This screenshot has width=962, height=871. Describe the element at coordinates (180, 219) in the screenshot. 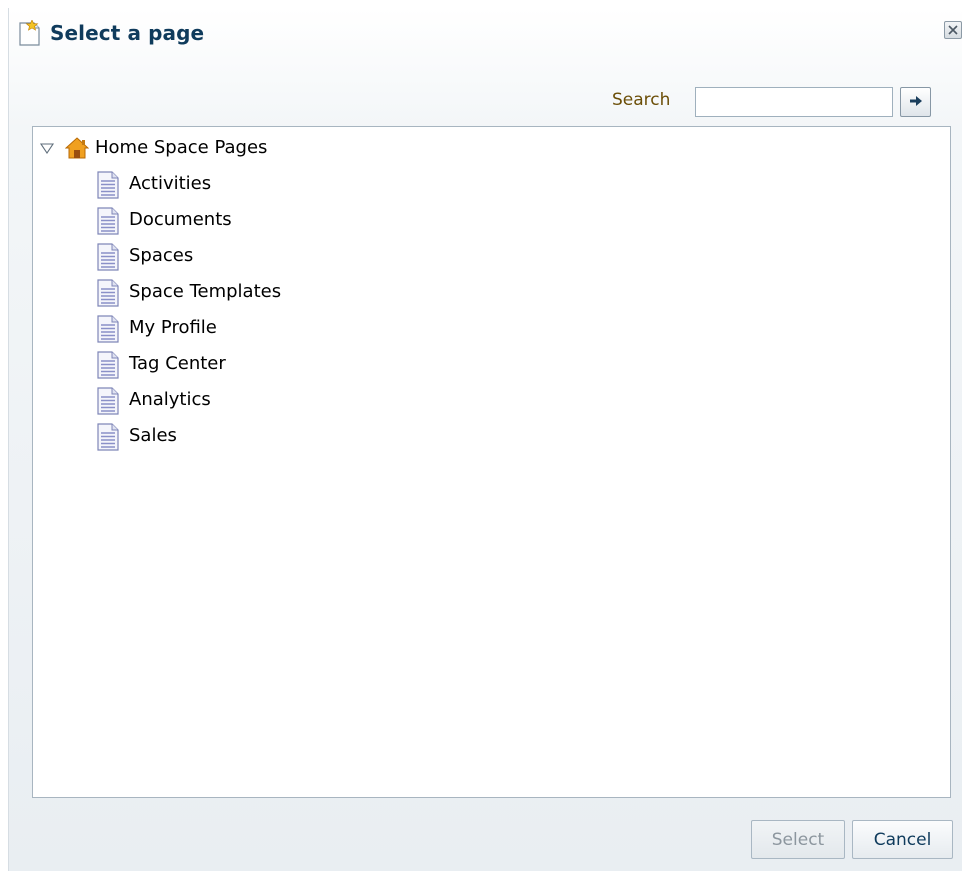

I see `tree-item-label: Documents` at that location.